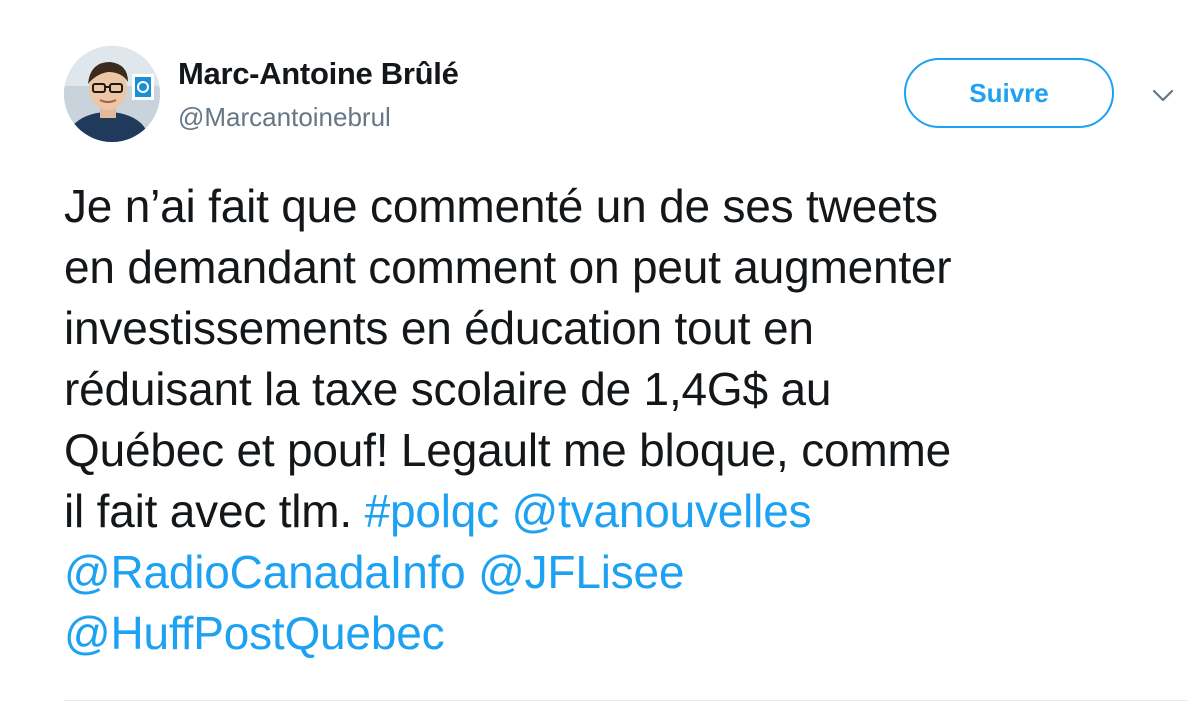 The height and width of the screenshot is (704, 1188). What do you see at coordinates (1163, 95) in the screenshot?
I see `chevron-down-icon` at bounding box center [1163, 95].